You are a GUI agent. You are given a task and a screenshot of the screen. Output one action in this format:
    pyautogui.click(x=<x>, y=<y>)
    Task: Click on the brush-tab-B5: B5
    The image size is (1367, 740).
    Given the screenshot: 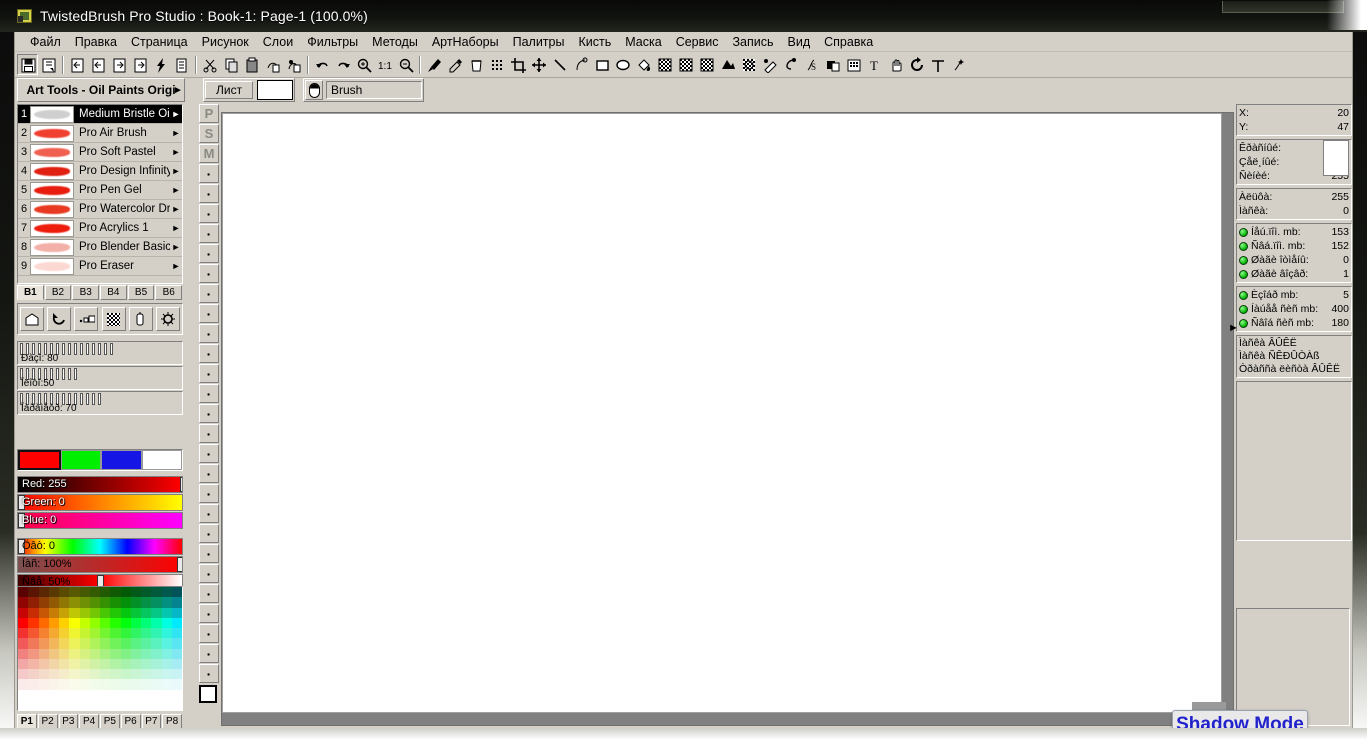 What is the action you would take?
    pyautogui.click(x=141, y=292)
    